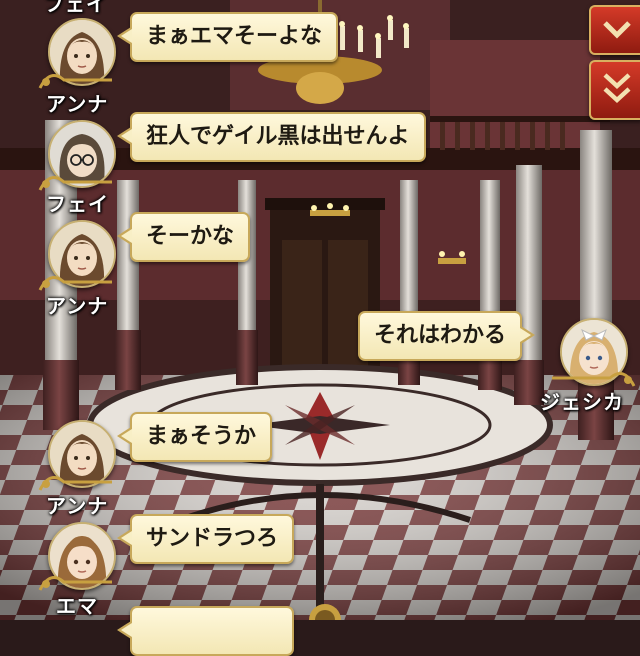 This screenshot has width=640, height=656. What do you see at coordinates (325, 612) in the screenshot?
I see `partial-avatar-ornament-icon` at bounding box center [325, 612].